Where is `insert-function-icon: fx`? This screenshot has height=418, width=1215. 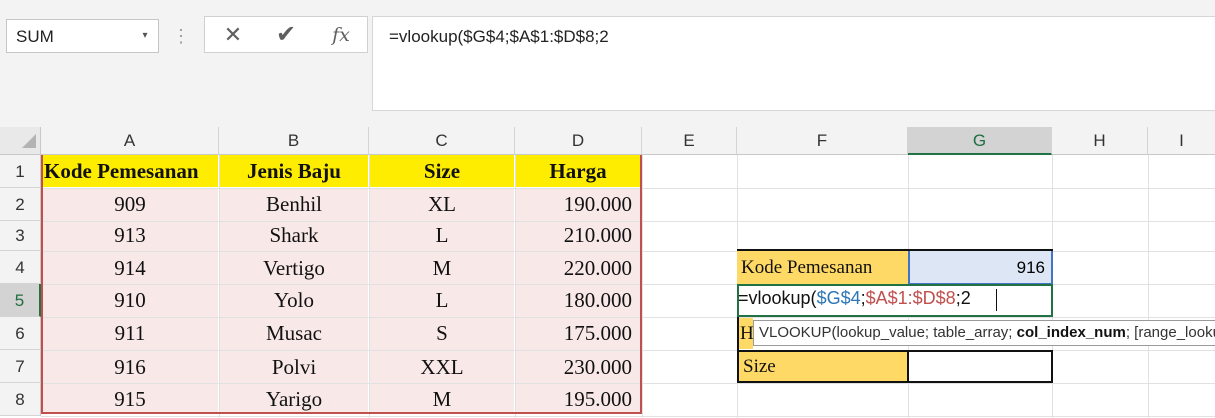 insert-function-icon: fx is located at coordinates (341, 35).